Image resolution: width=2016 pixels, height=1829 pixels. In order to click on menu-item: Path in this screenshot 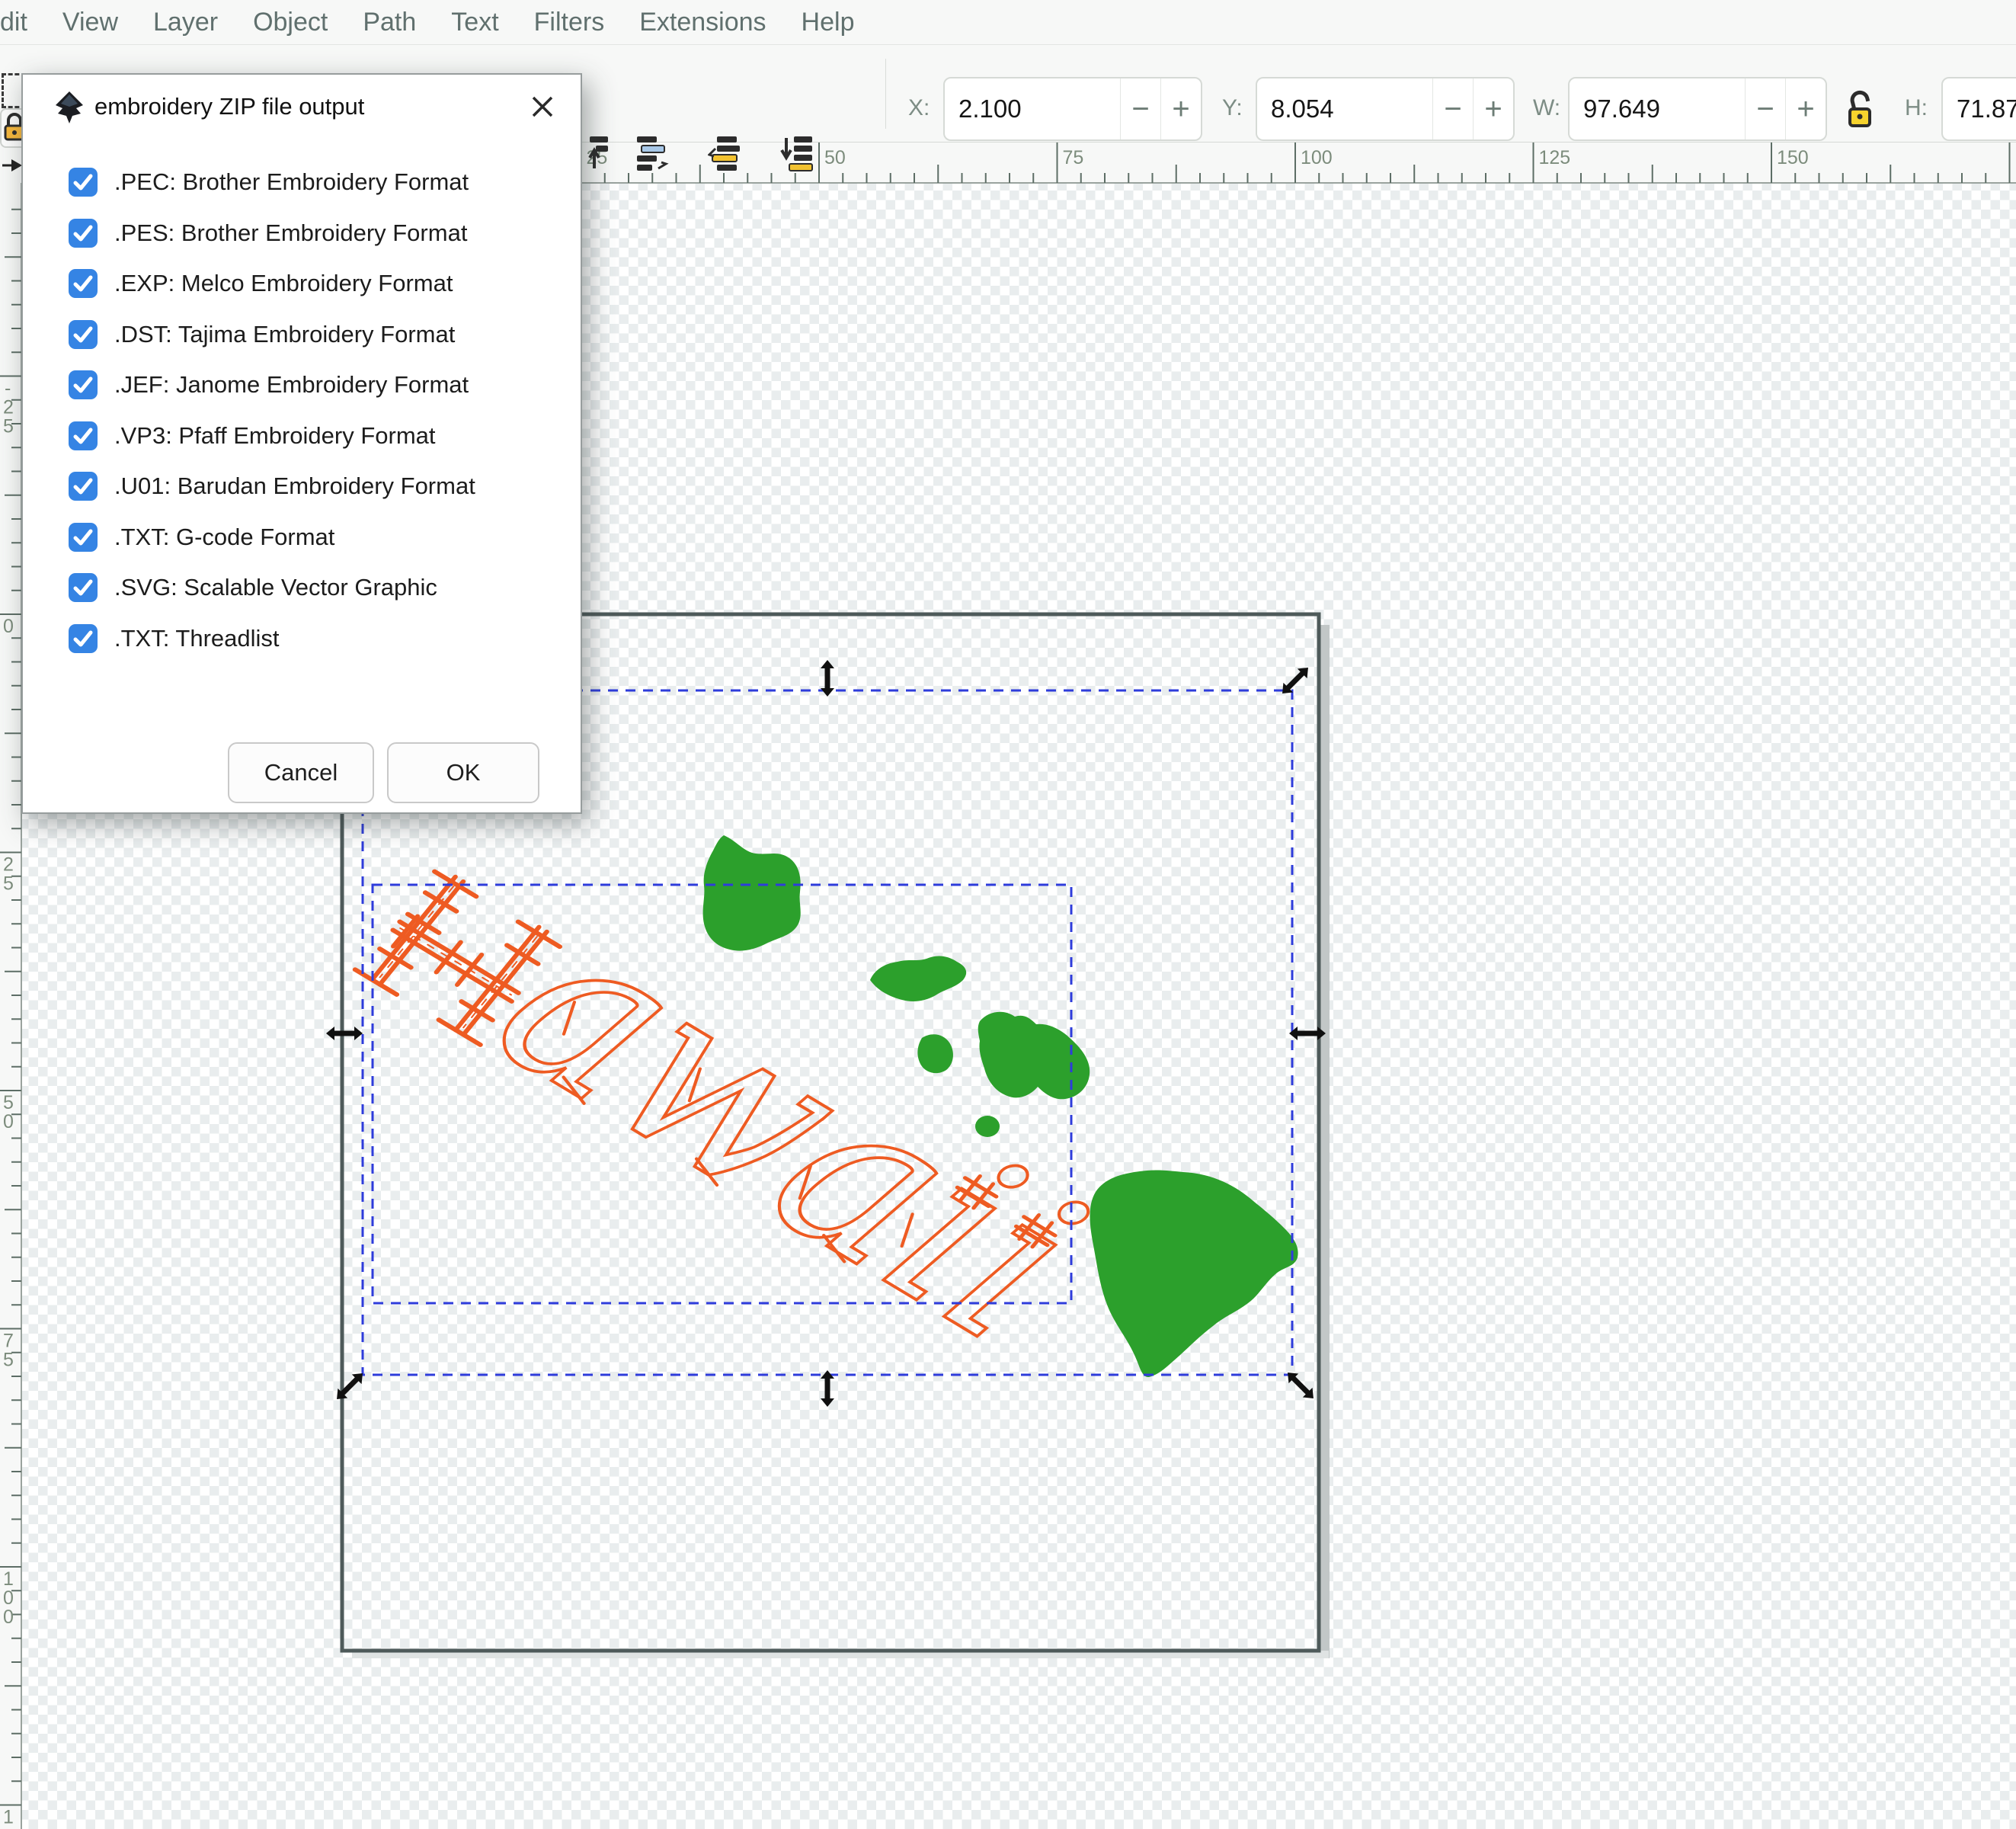, I will do `click(389, 22)`.